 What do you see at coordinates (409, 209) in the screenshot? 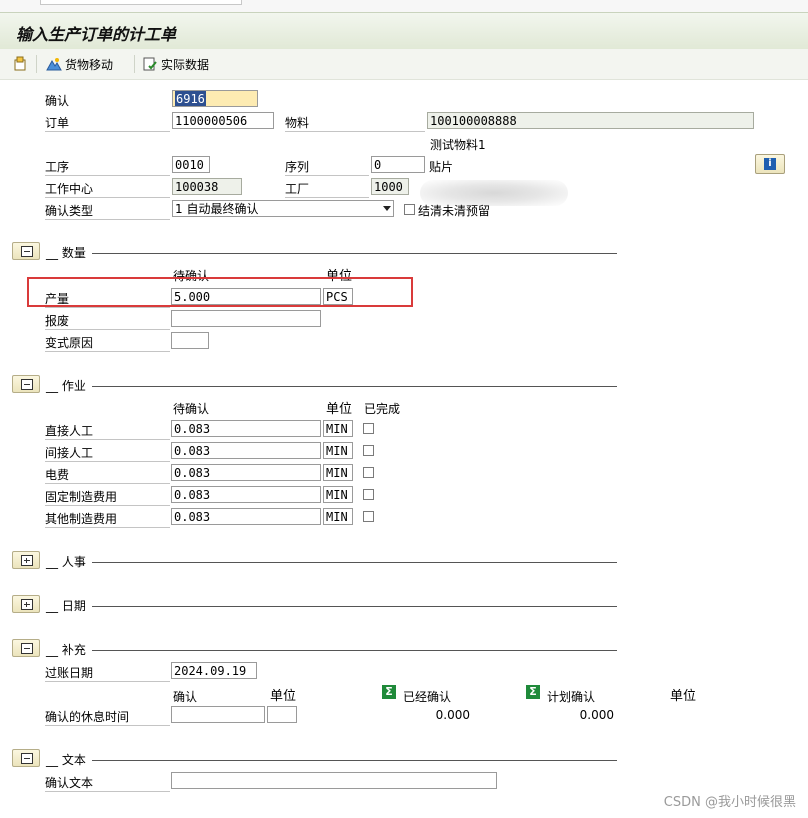
I see `clear-reservations-checkbox` at bounding box center [409, 209].